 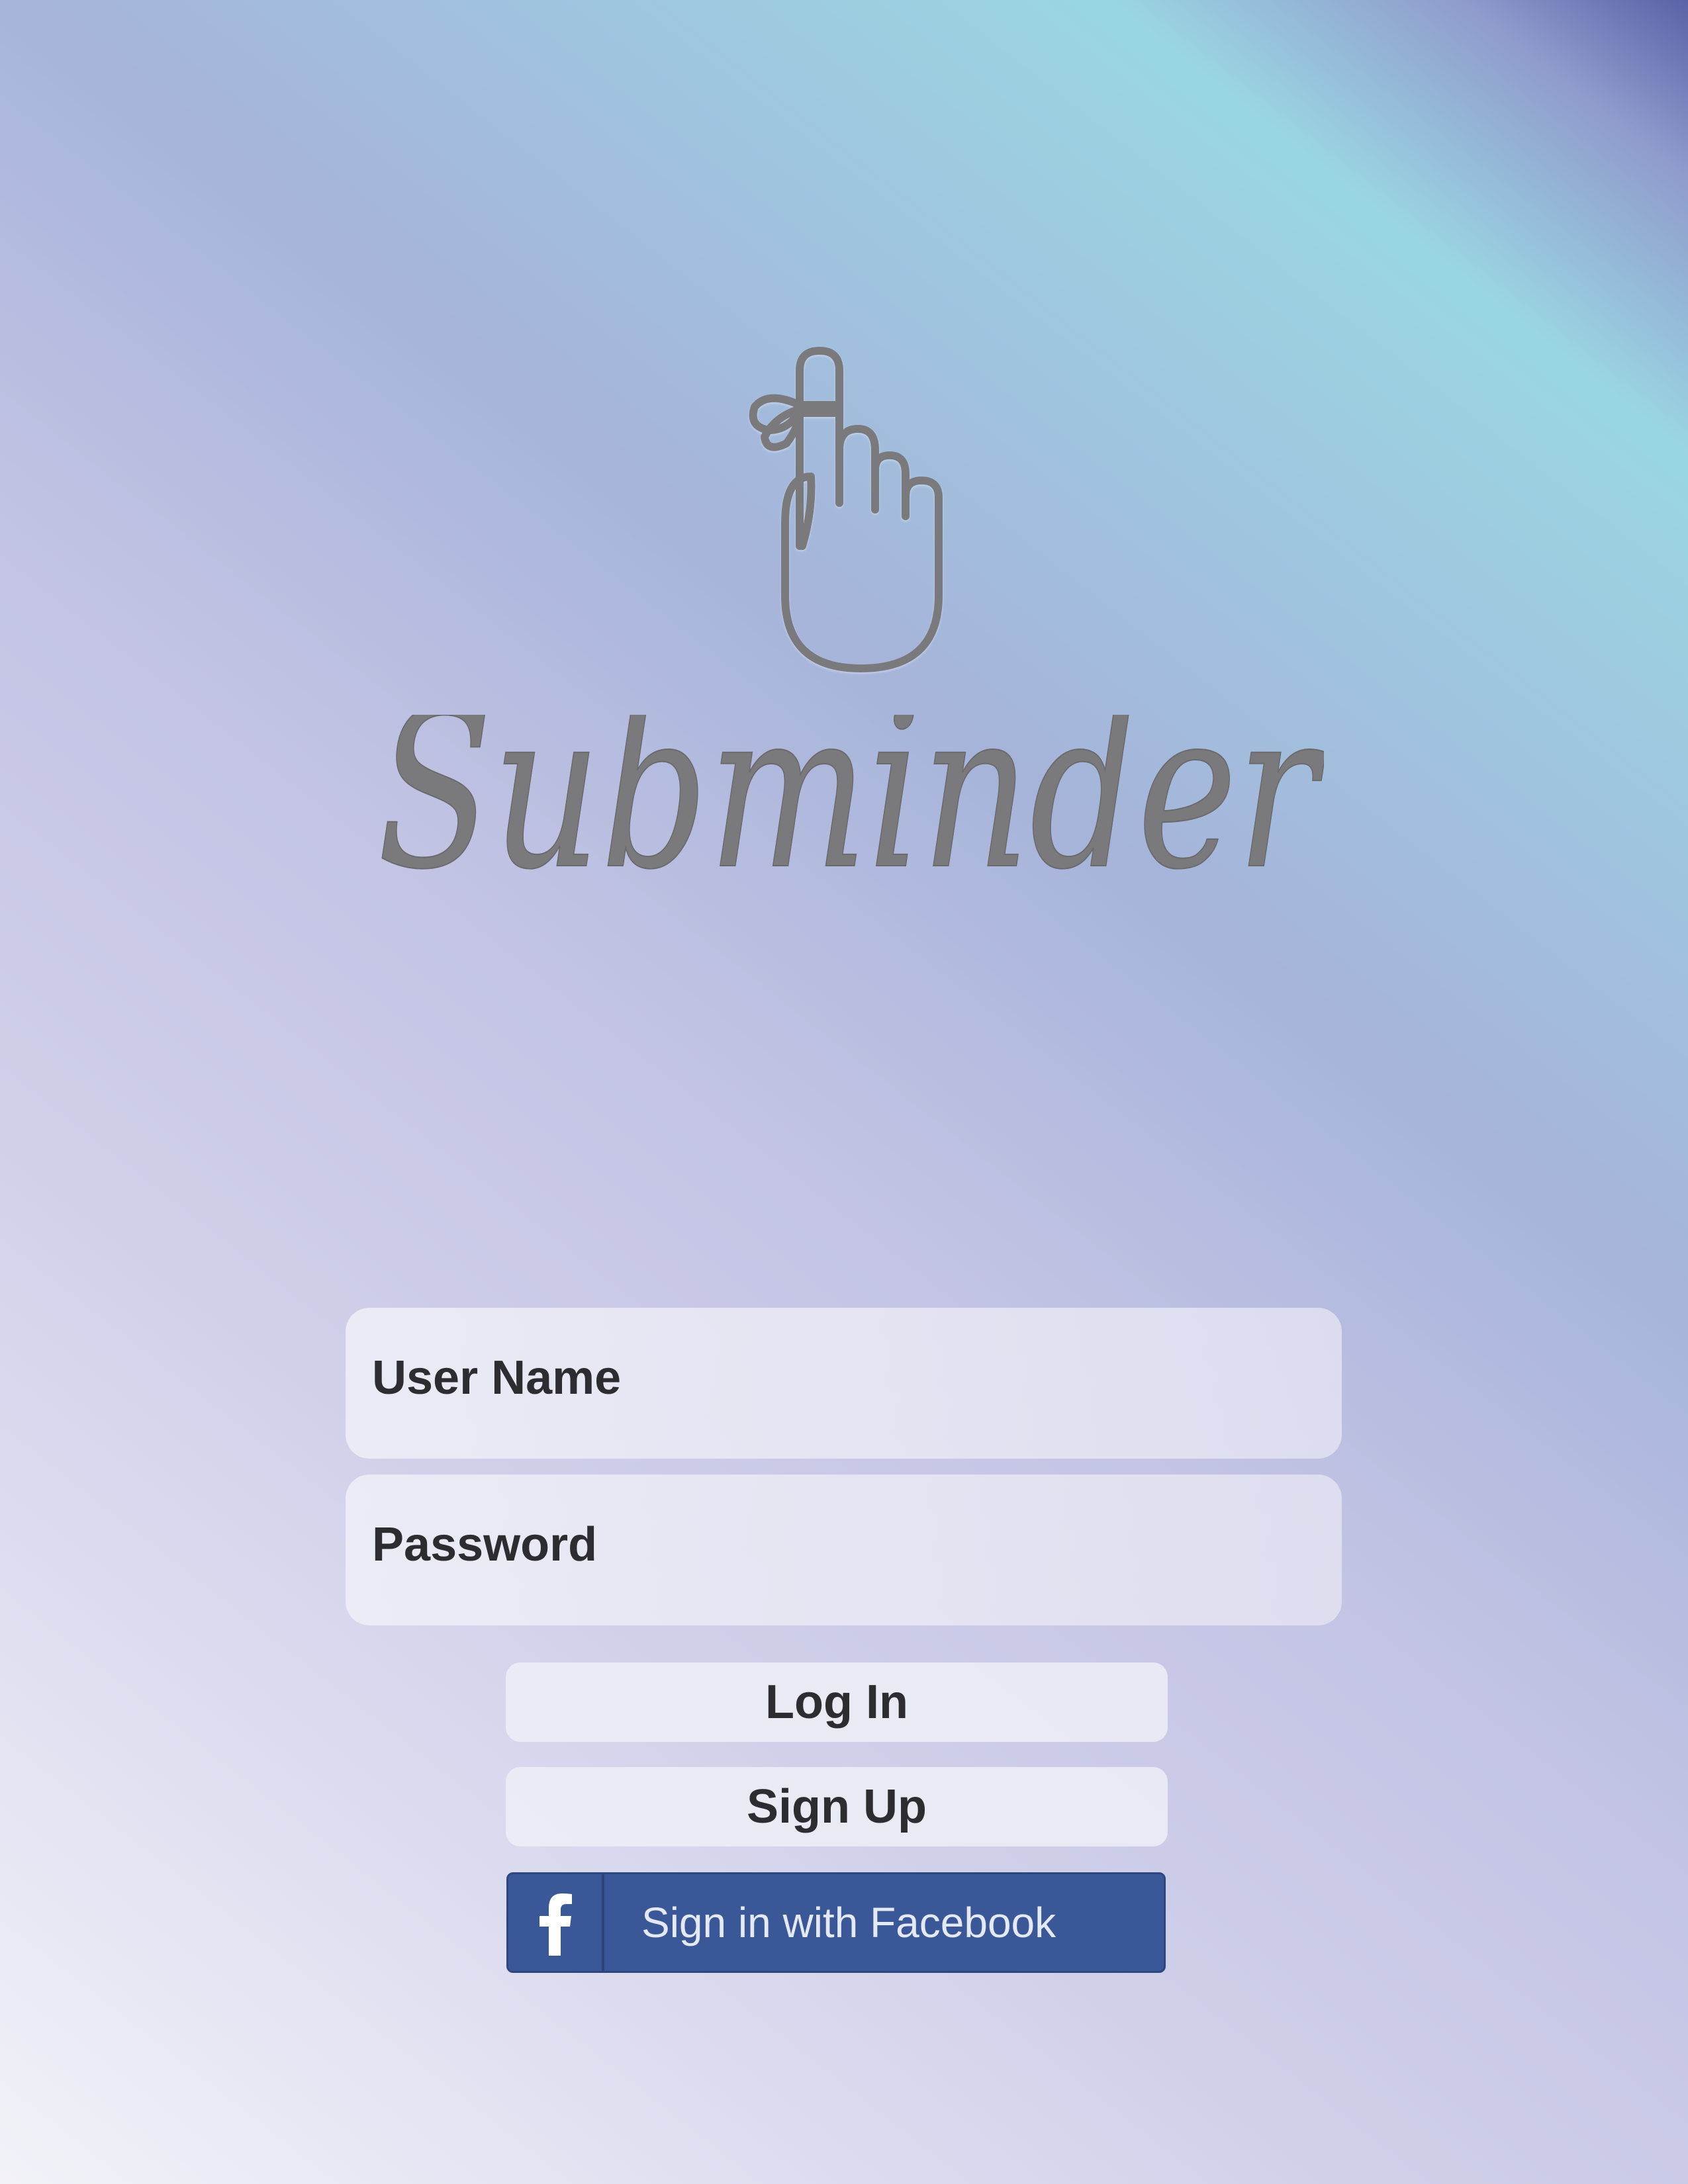 What do you see at coordinates (837, 1806) in the screenshot?
I see `signup-button: Sign Up` at bounding box center [837, 1806].